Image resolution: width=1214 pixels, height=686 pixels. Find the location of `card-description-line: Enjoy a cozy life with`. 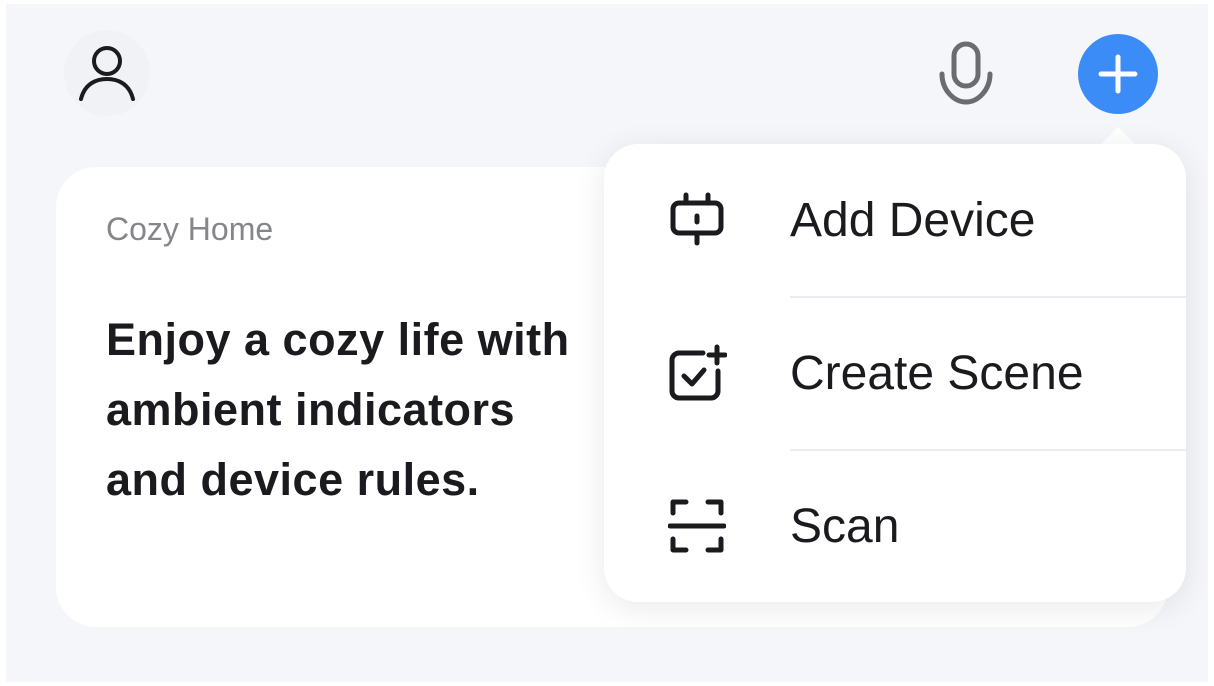

card-description-line: Enjoy a cozy life with is located at coordinates (338, 339).